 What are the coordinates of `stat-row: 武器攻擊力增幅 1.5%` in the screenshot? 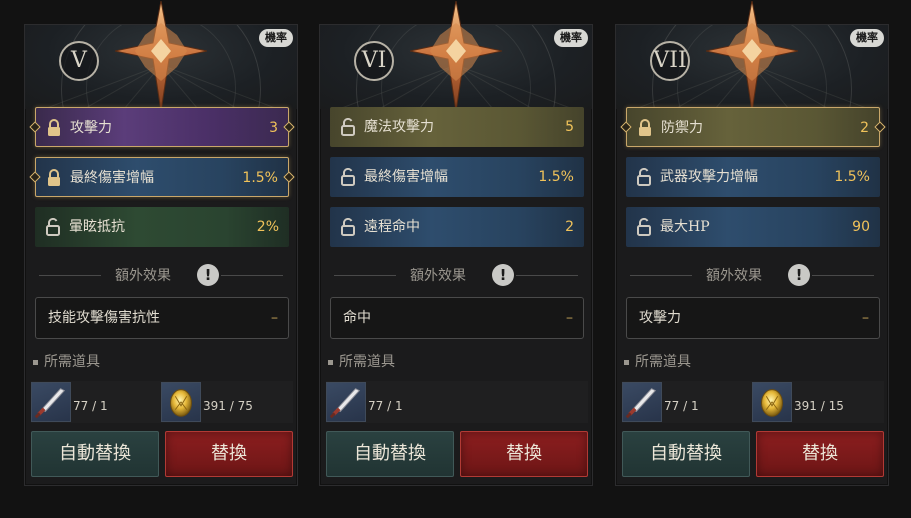 It's located at (753, 177).